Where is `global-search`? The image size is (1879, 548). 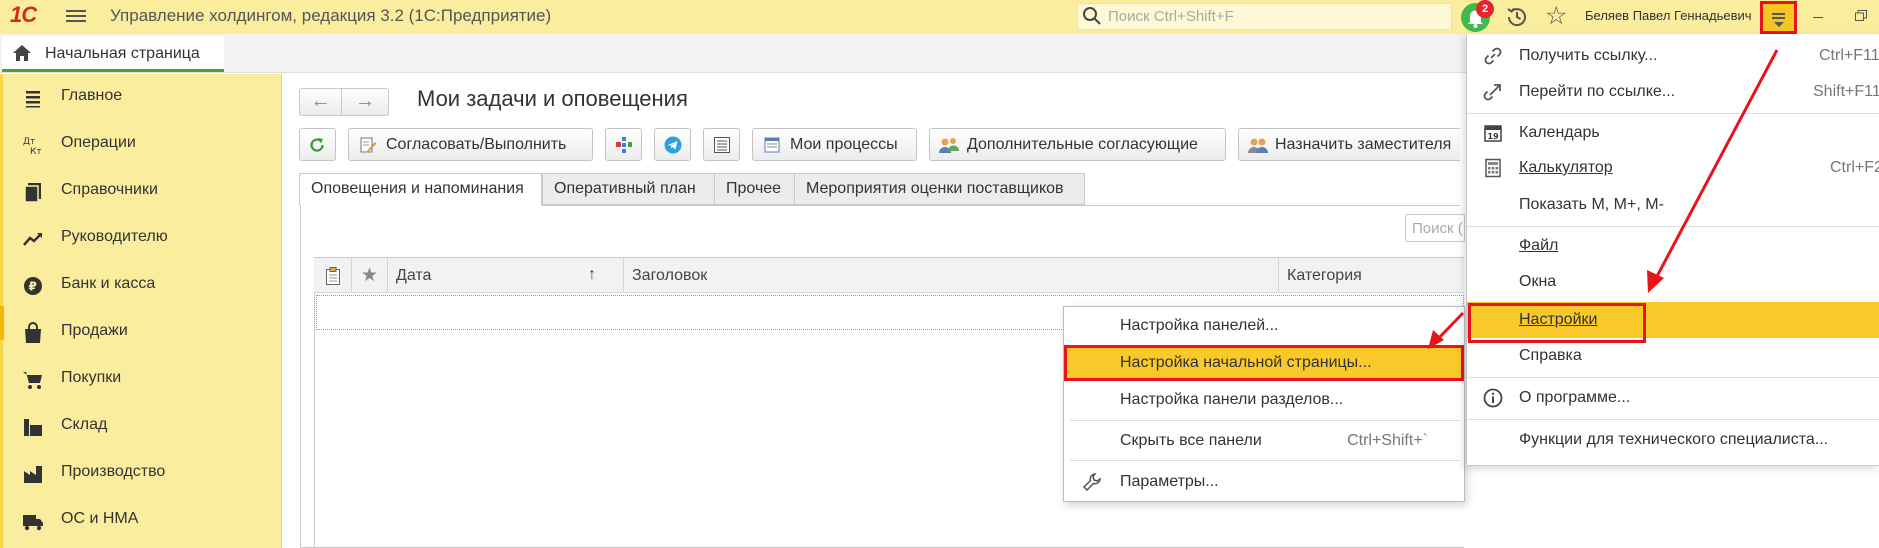
global-search is located at coordinates (1264, 16).